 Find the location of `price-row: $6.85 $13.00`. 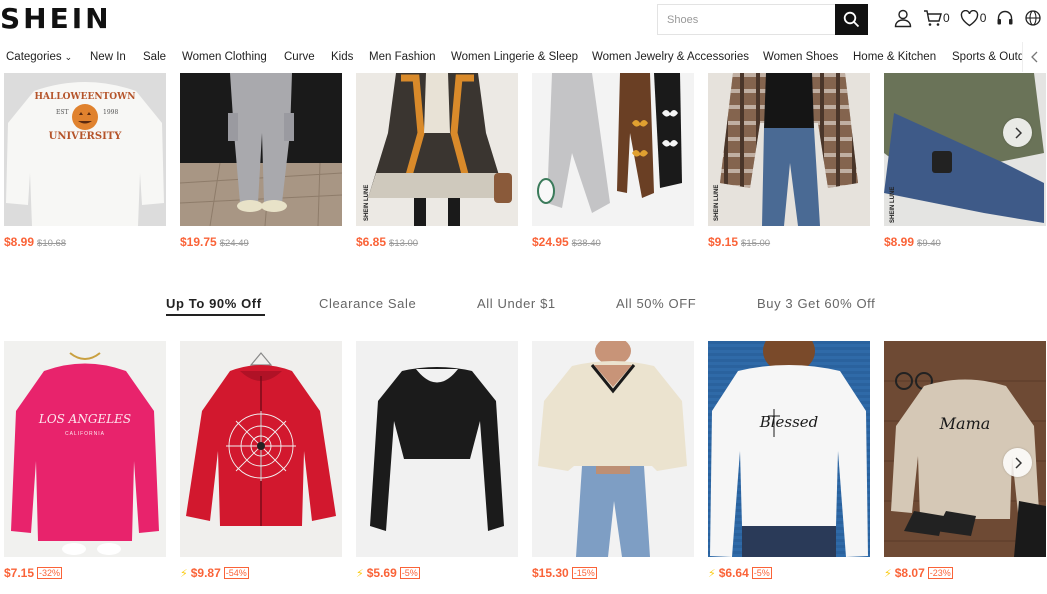

price-row: $6.85 $13.00 is located at coordinates (387, 242).